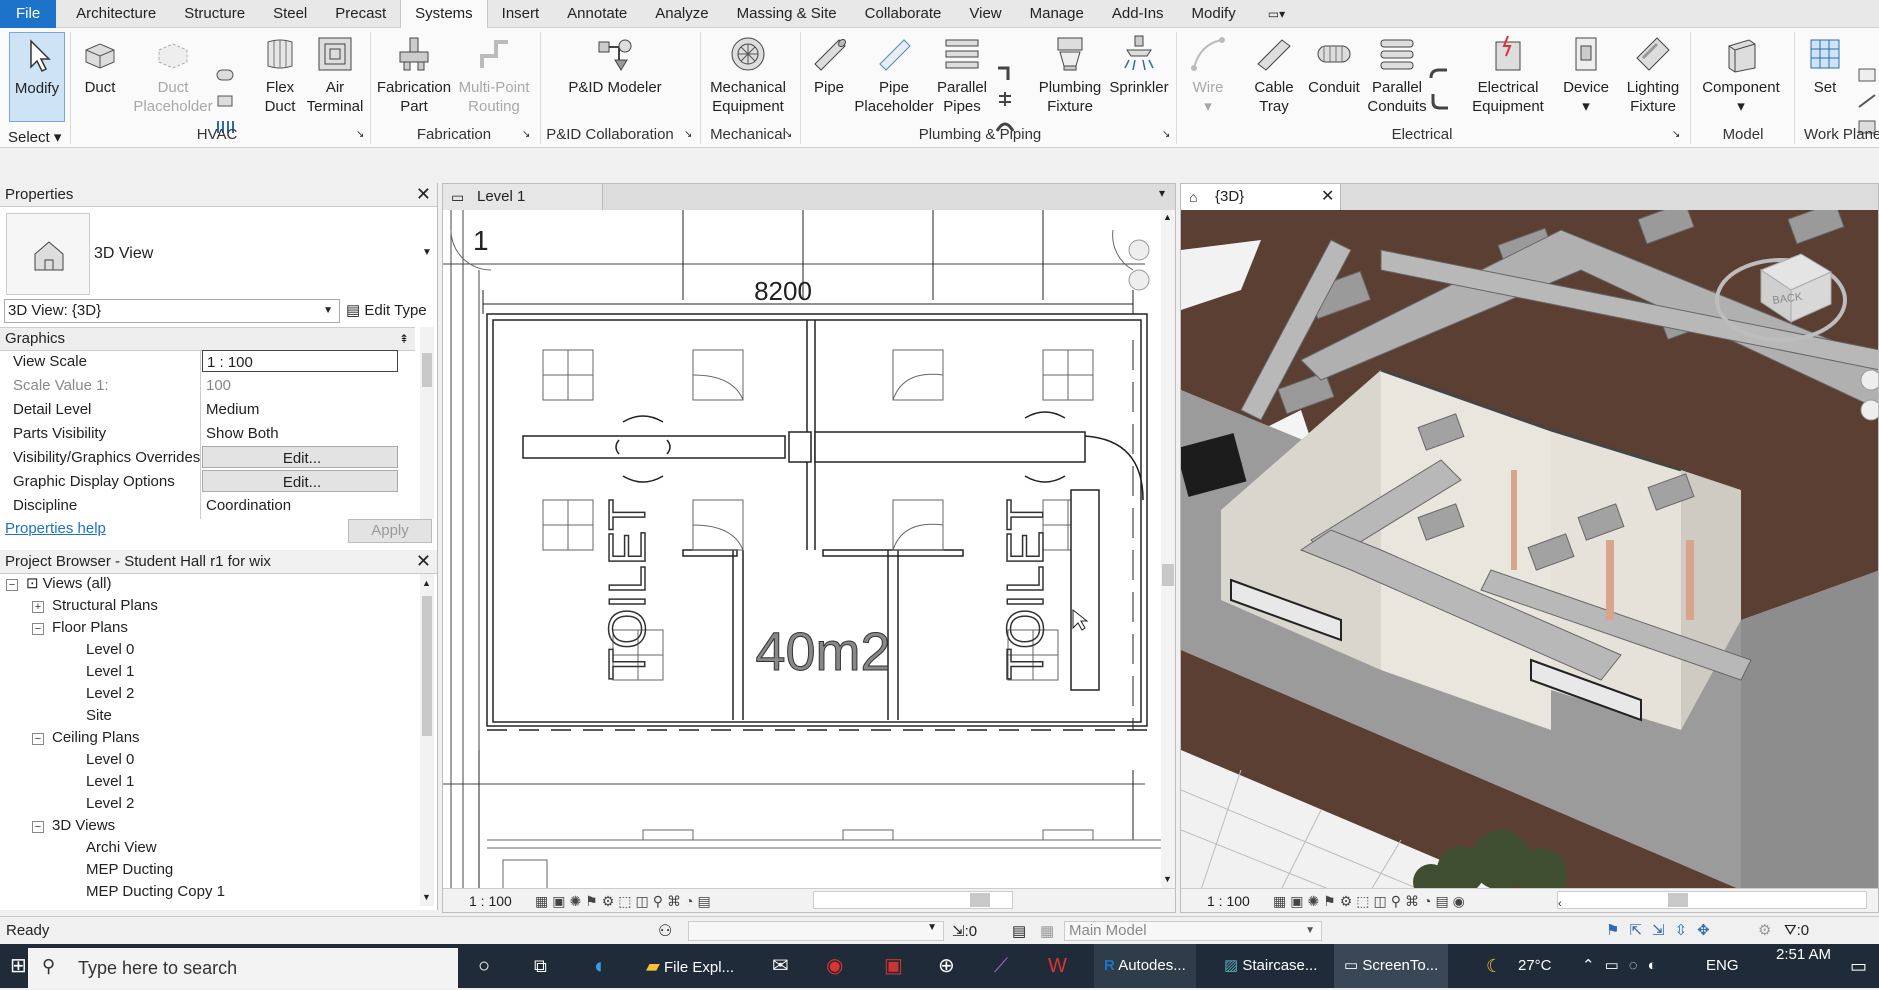  I want to click on pid-modeler-button: P&ID Modeler, so click(615, 64).